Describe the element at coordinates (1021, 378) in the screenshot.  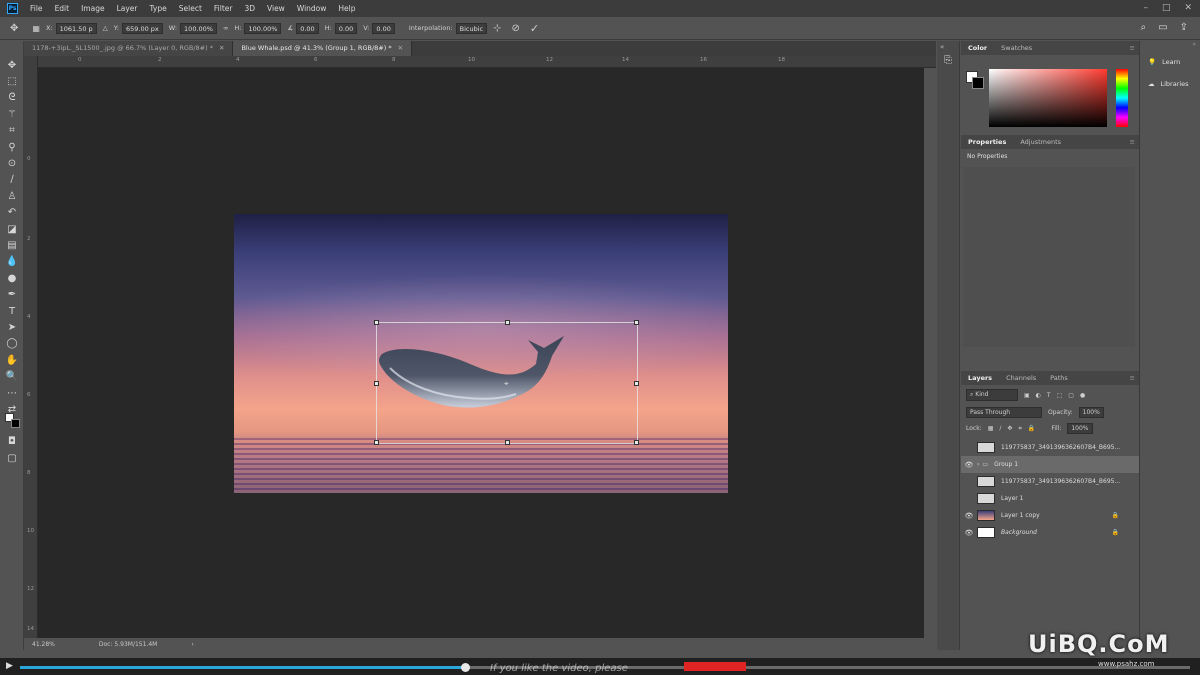
I see `tab-channels: Channels` at that location.